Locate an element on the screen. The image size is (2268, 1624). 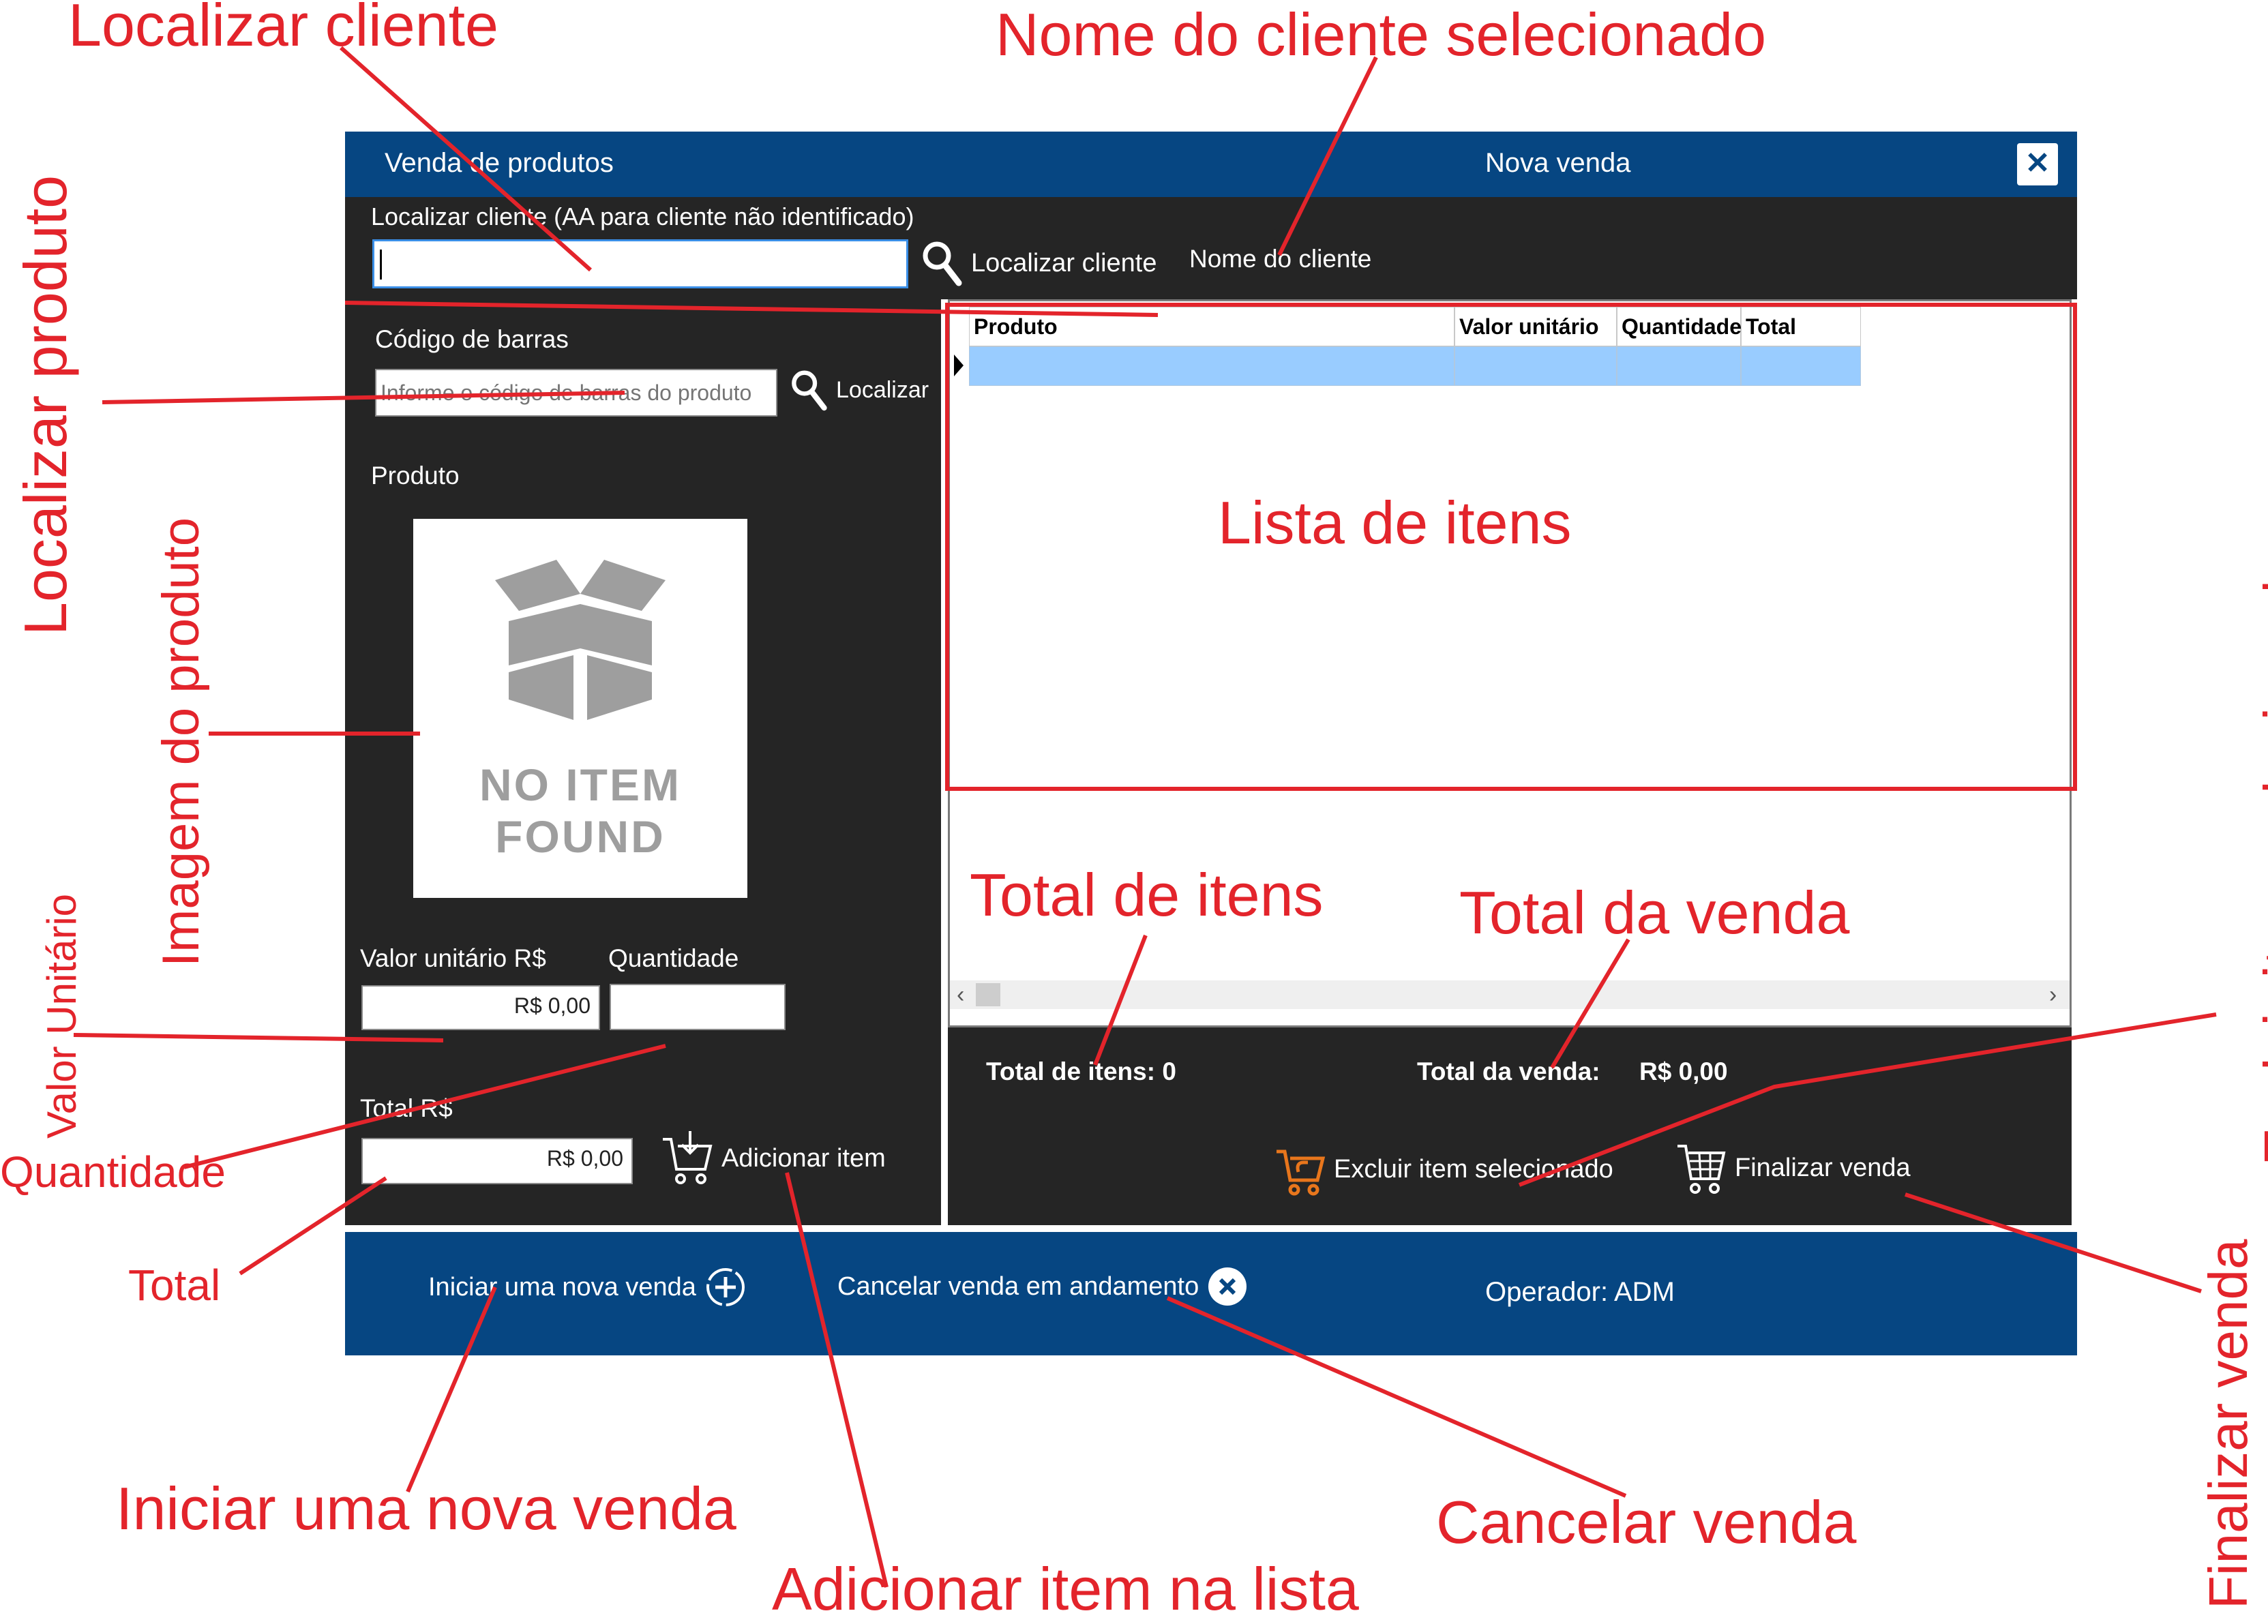
annotation-total: Total is located at coordinates (174, 1285).